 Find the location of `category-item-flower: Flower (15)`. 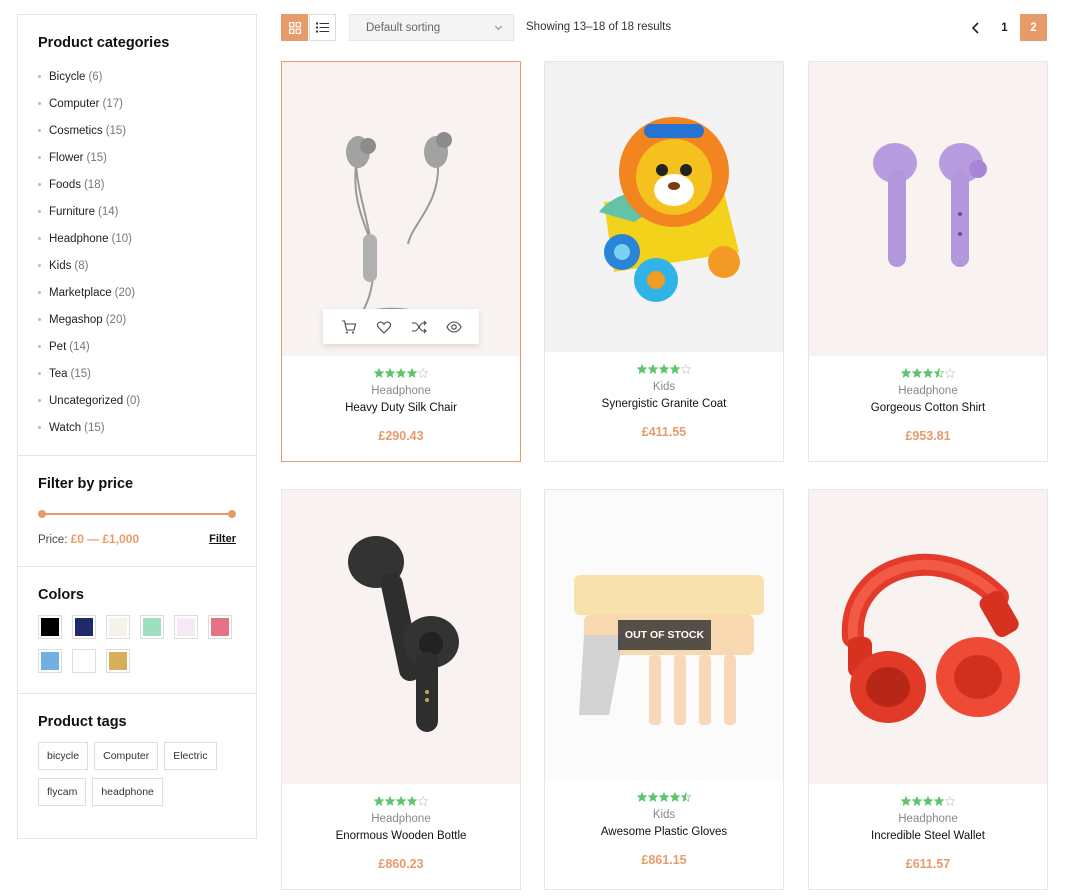

category-item-flower: Flower (15) is located at coordinates (137, 157).